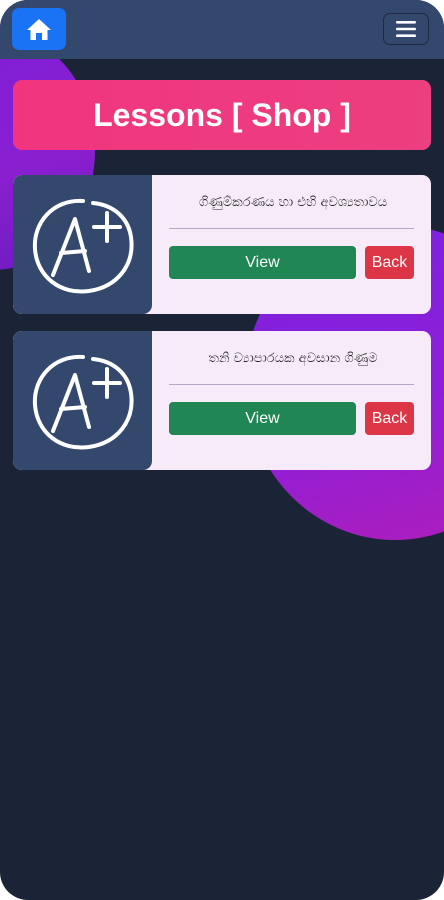 The image size is (444, 900). I want to click on home-button, so click(39, 29).